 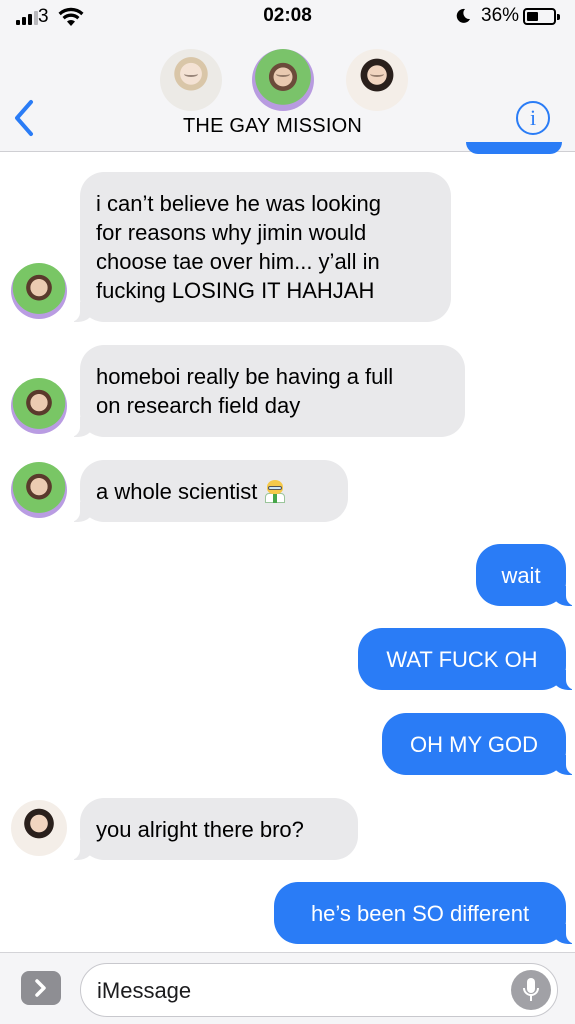 I want to click on battery-icon, so click(x=541, y=16).